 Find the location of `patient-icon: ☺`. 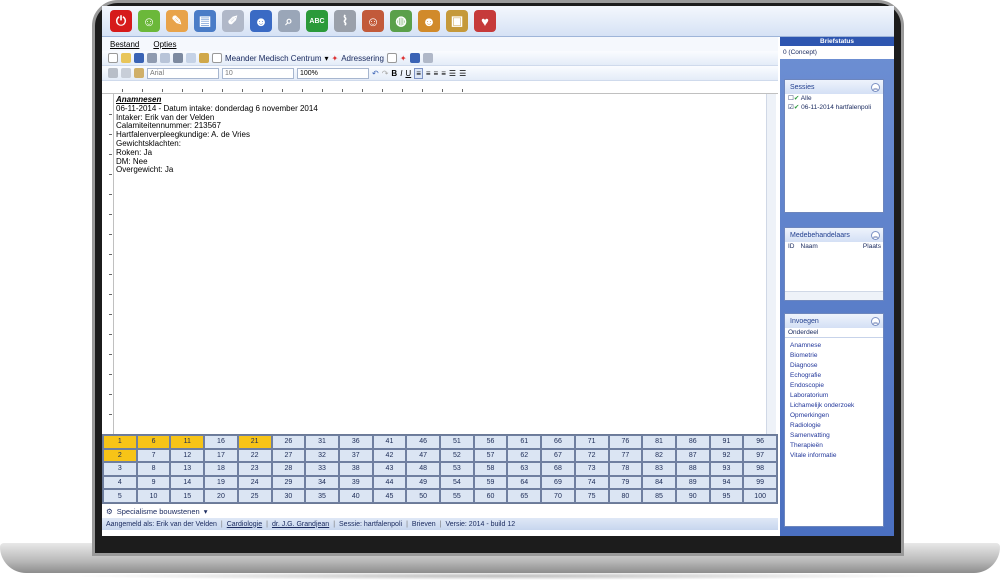

patient-icon: ☺ is located at coordinates (149, 21).